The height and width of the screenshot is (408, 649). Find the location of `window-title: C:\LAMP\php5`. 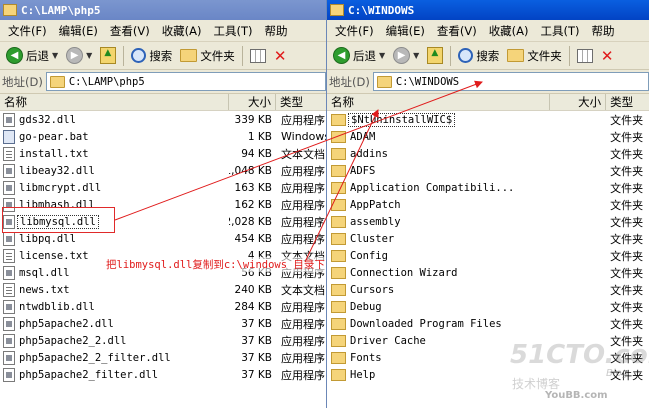

window-title: C:\LAMP\php5 is located at coordinates (61, 10).